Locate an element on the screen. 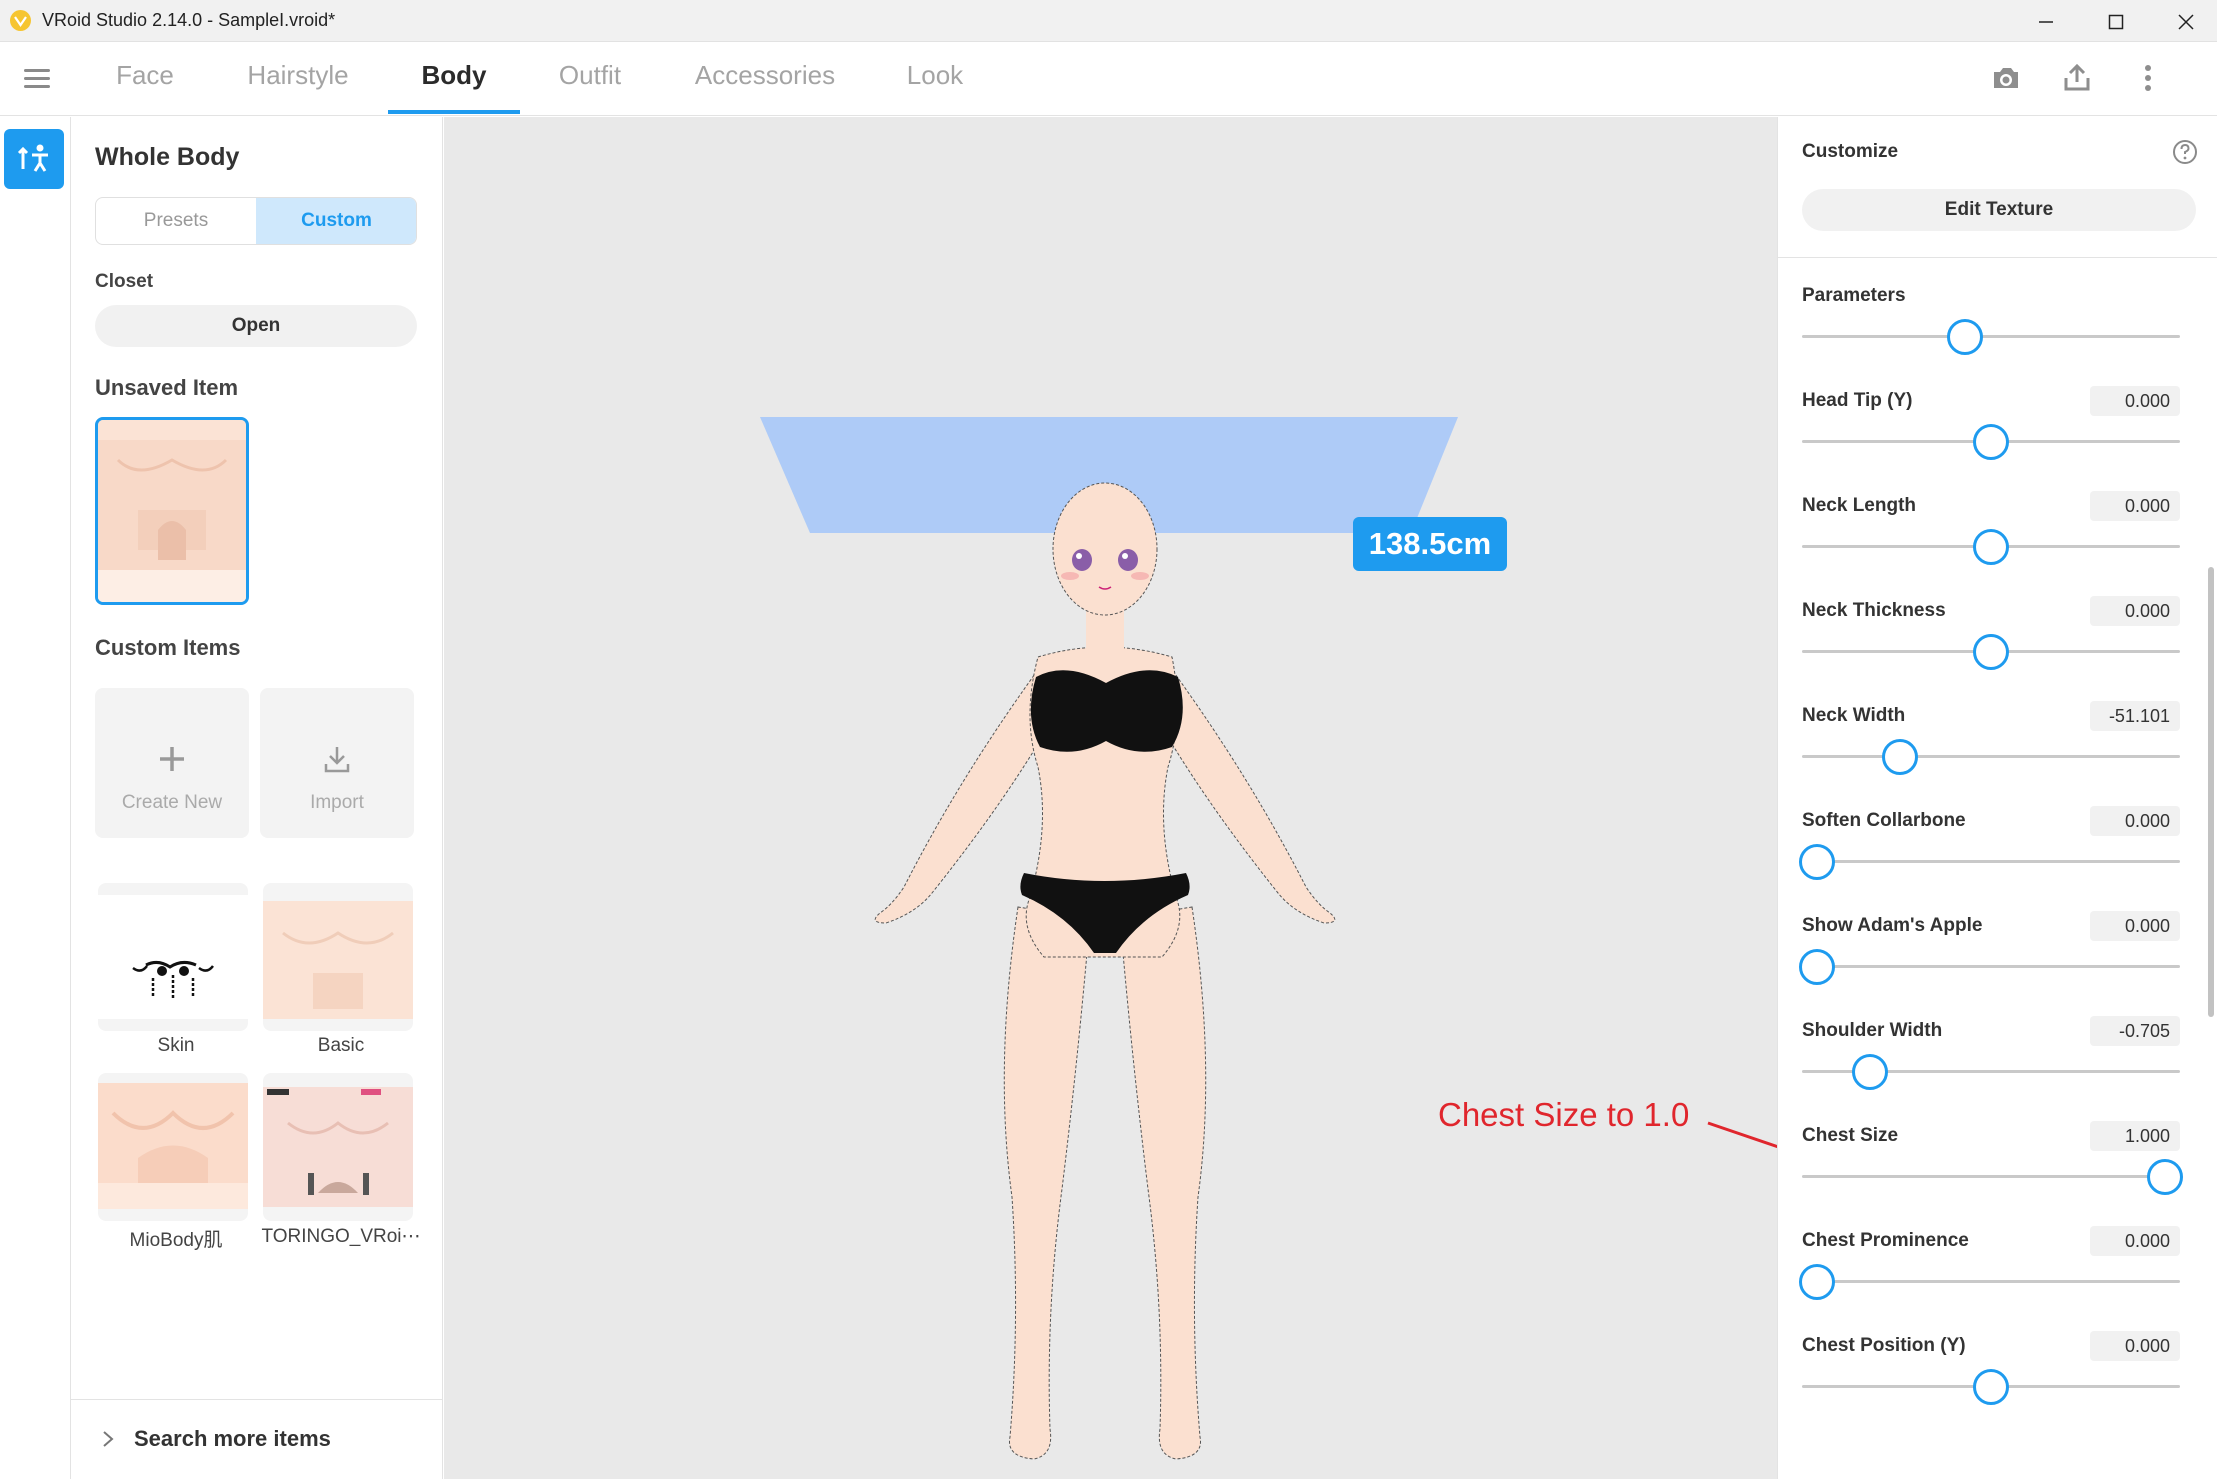  param-row: Neck Thickness 0.000 is located at coordinates (1991, 648).